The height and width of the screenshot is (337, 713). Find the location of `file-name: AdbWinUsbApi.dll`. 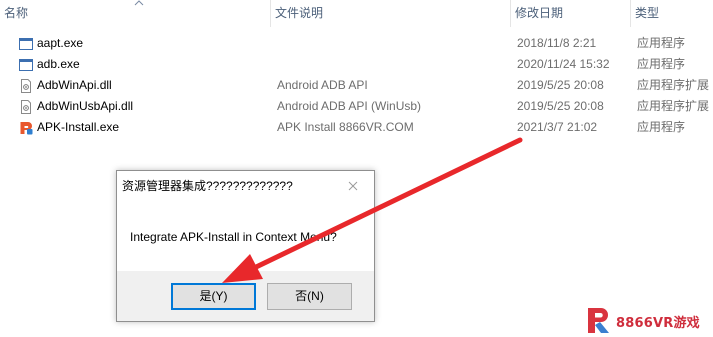

file-name: AdbWinUsbApi.dll is located at coordinates (85, 106).